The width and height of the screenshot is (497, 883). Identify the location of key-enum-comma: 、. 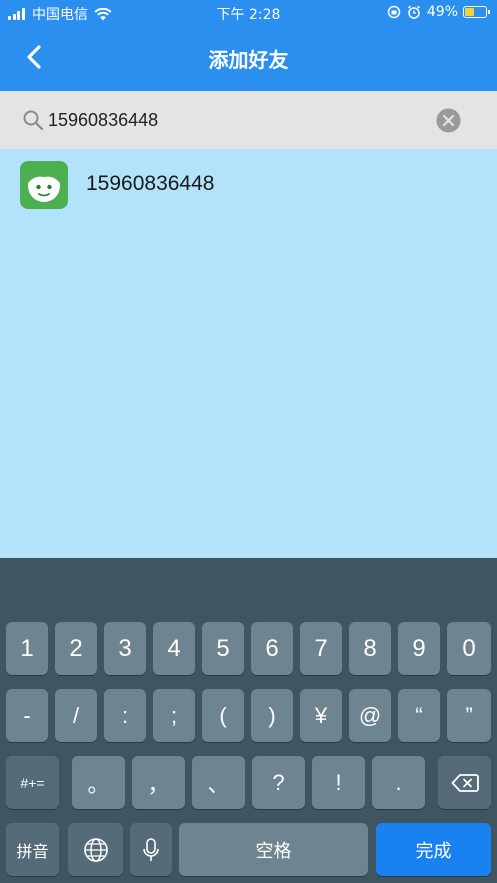
(218, 782).